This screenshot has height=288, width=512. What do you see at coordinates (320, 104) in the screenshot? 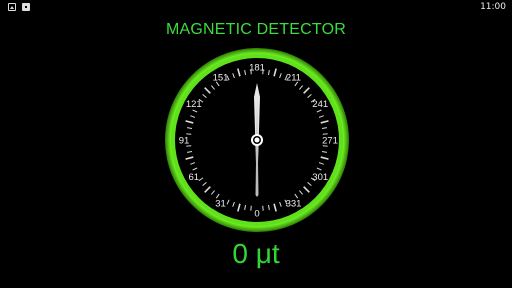
I see `dial-label: 241` at bounding box center [320, 104].